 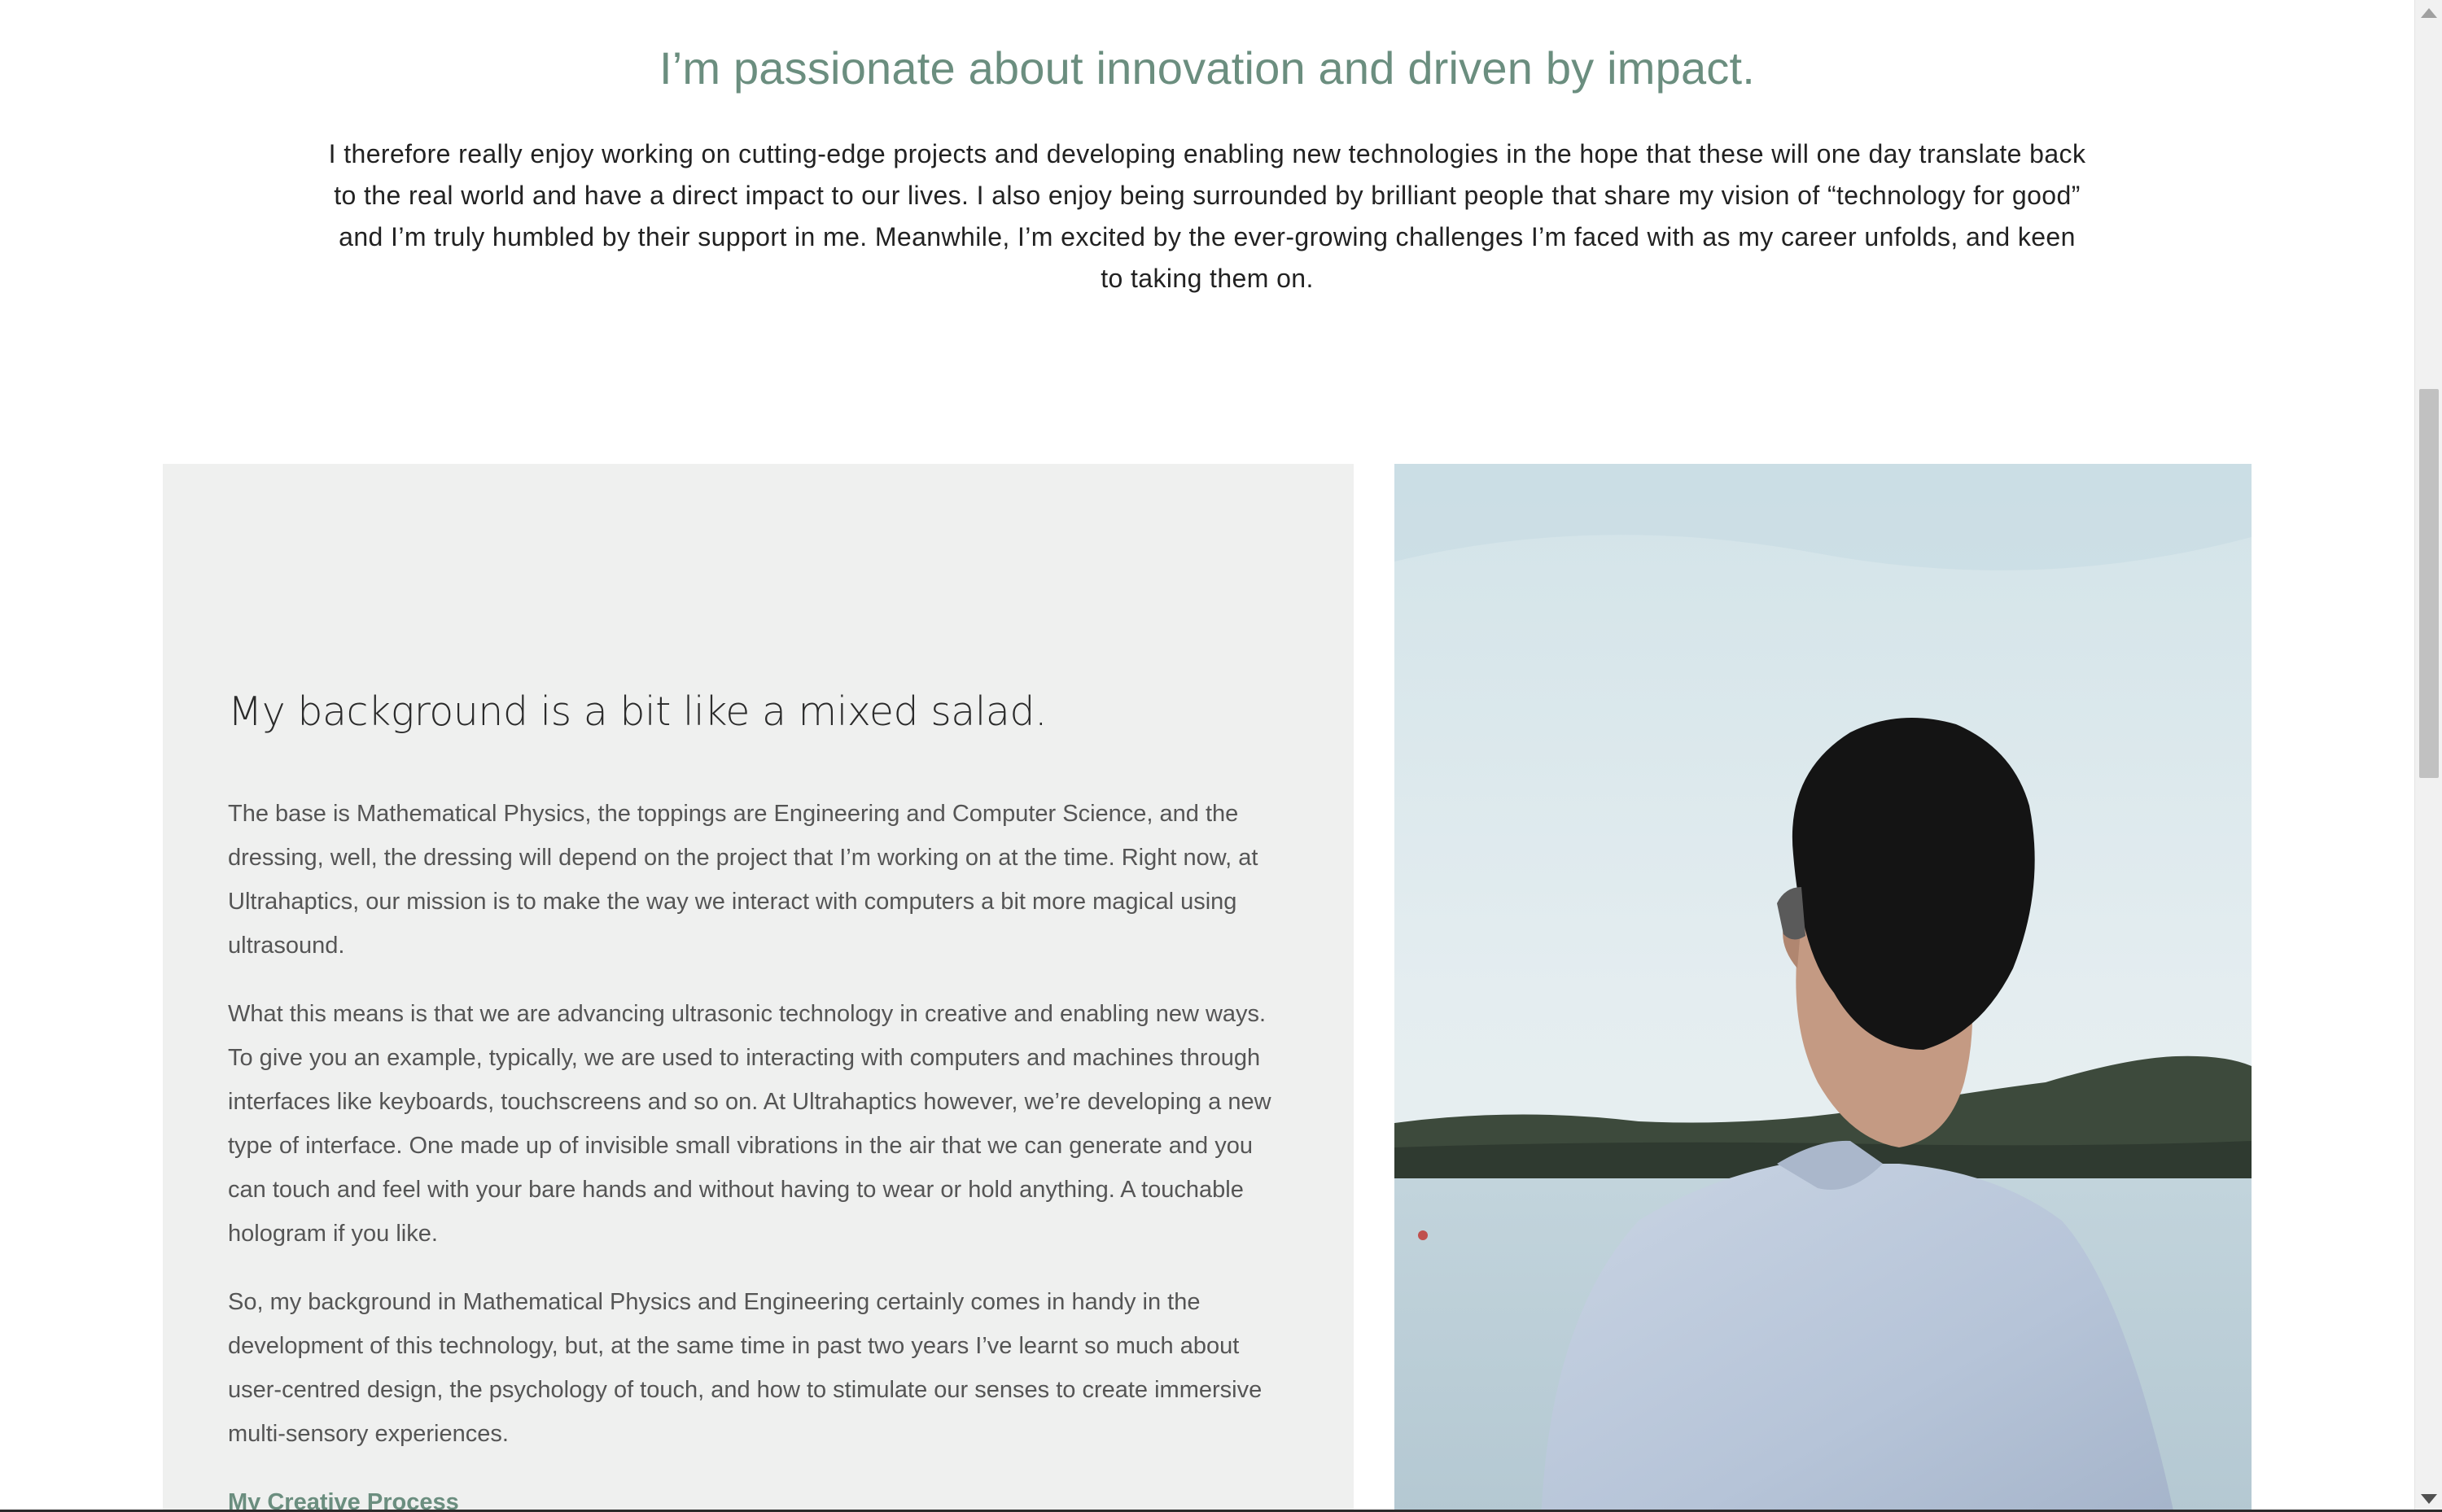 What do you see at coordinates (757, 1496) in the screenshot?
I see `creative-process-link: My Creative Process` at bounding box center [757, 1496].